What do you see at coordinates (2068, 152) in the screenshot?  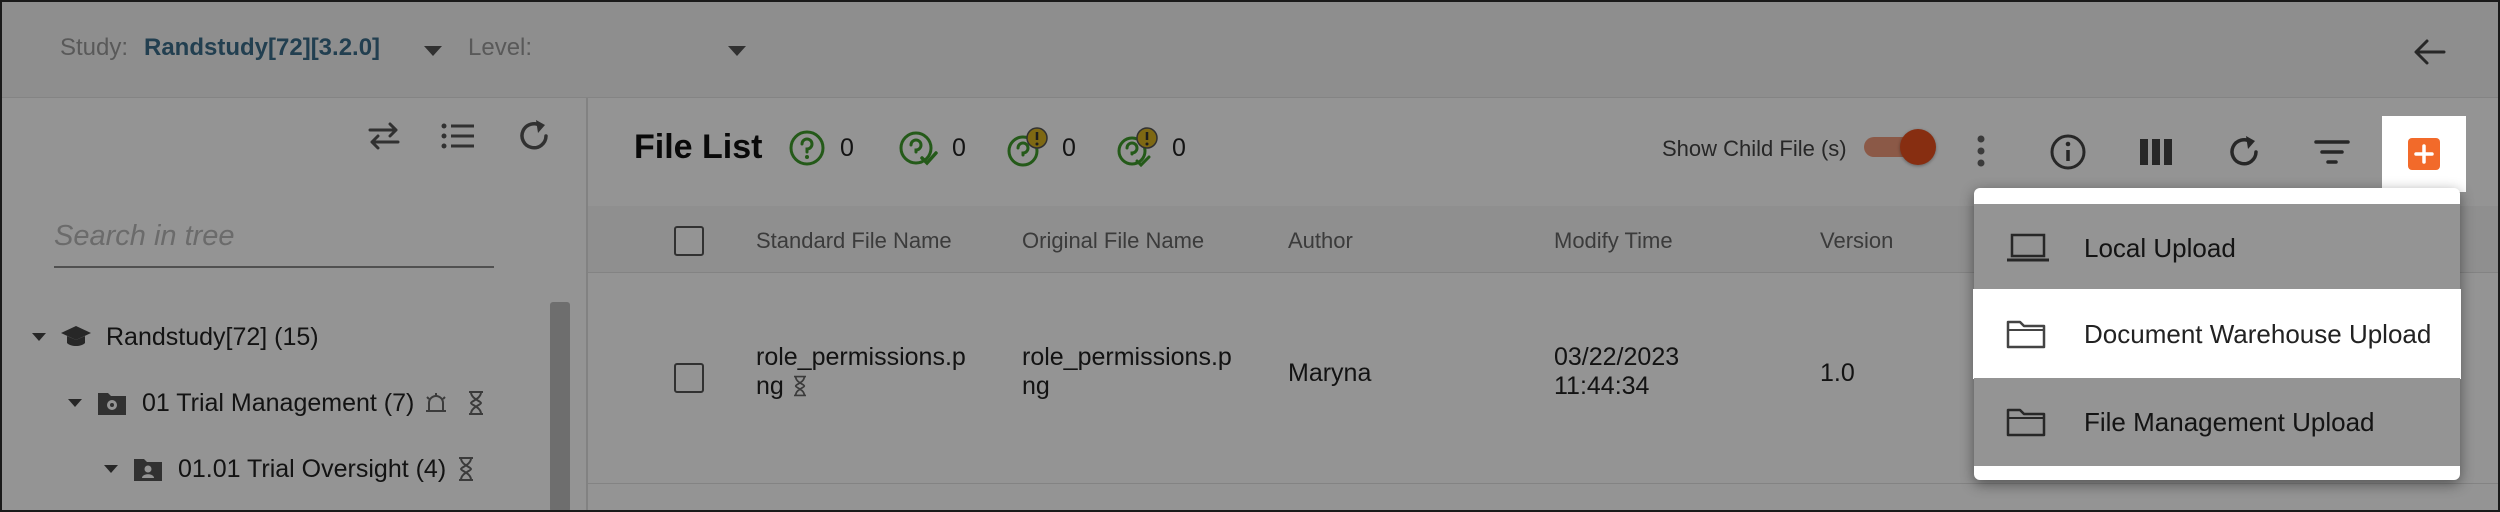 I see `info-icon` at bounding box center [2068, 152].